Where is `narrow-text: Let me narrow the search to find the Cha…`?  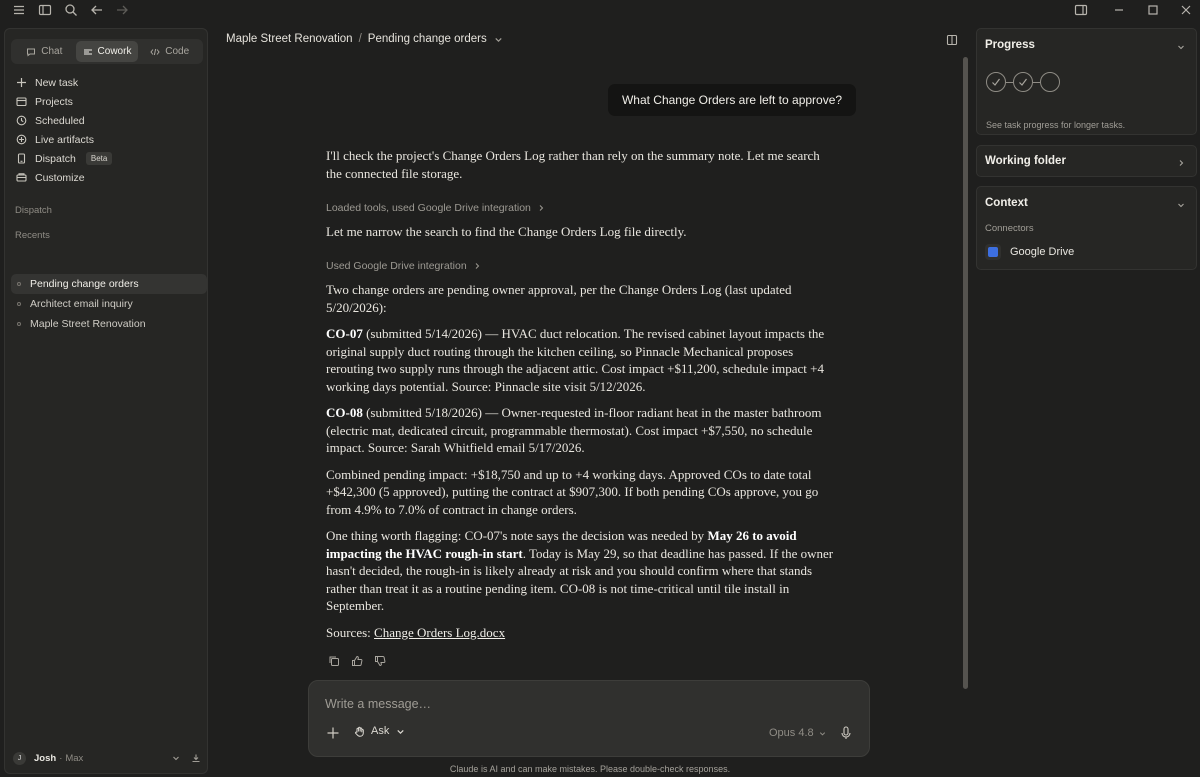
narrow-text: Let me narrow the search to find the Cha… is located at coordinates (506, 231).